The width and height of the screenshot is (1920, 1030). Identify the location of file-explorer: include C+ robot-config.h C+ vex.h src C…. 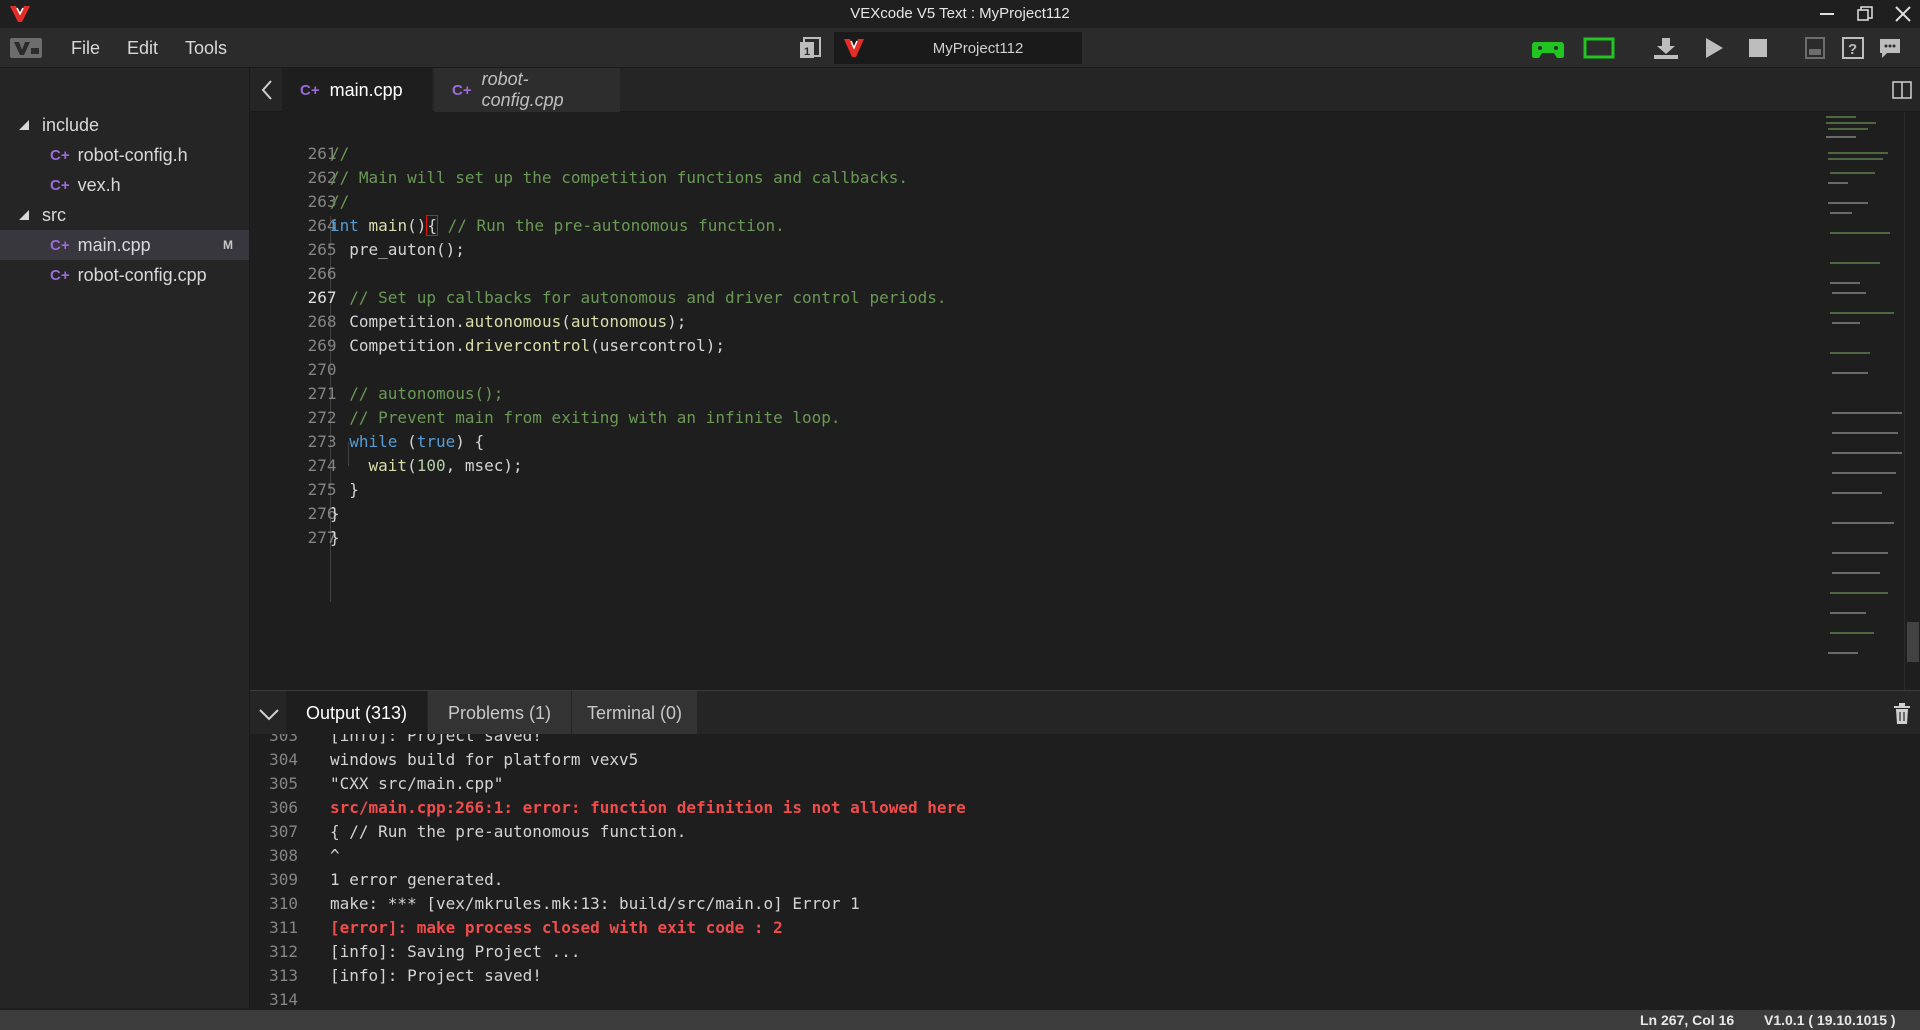
(125, 538).